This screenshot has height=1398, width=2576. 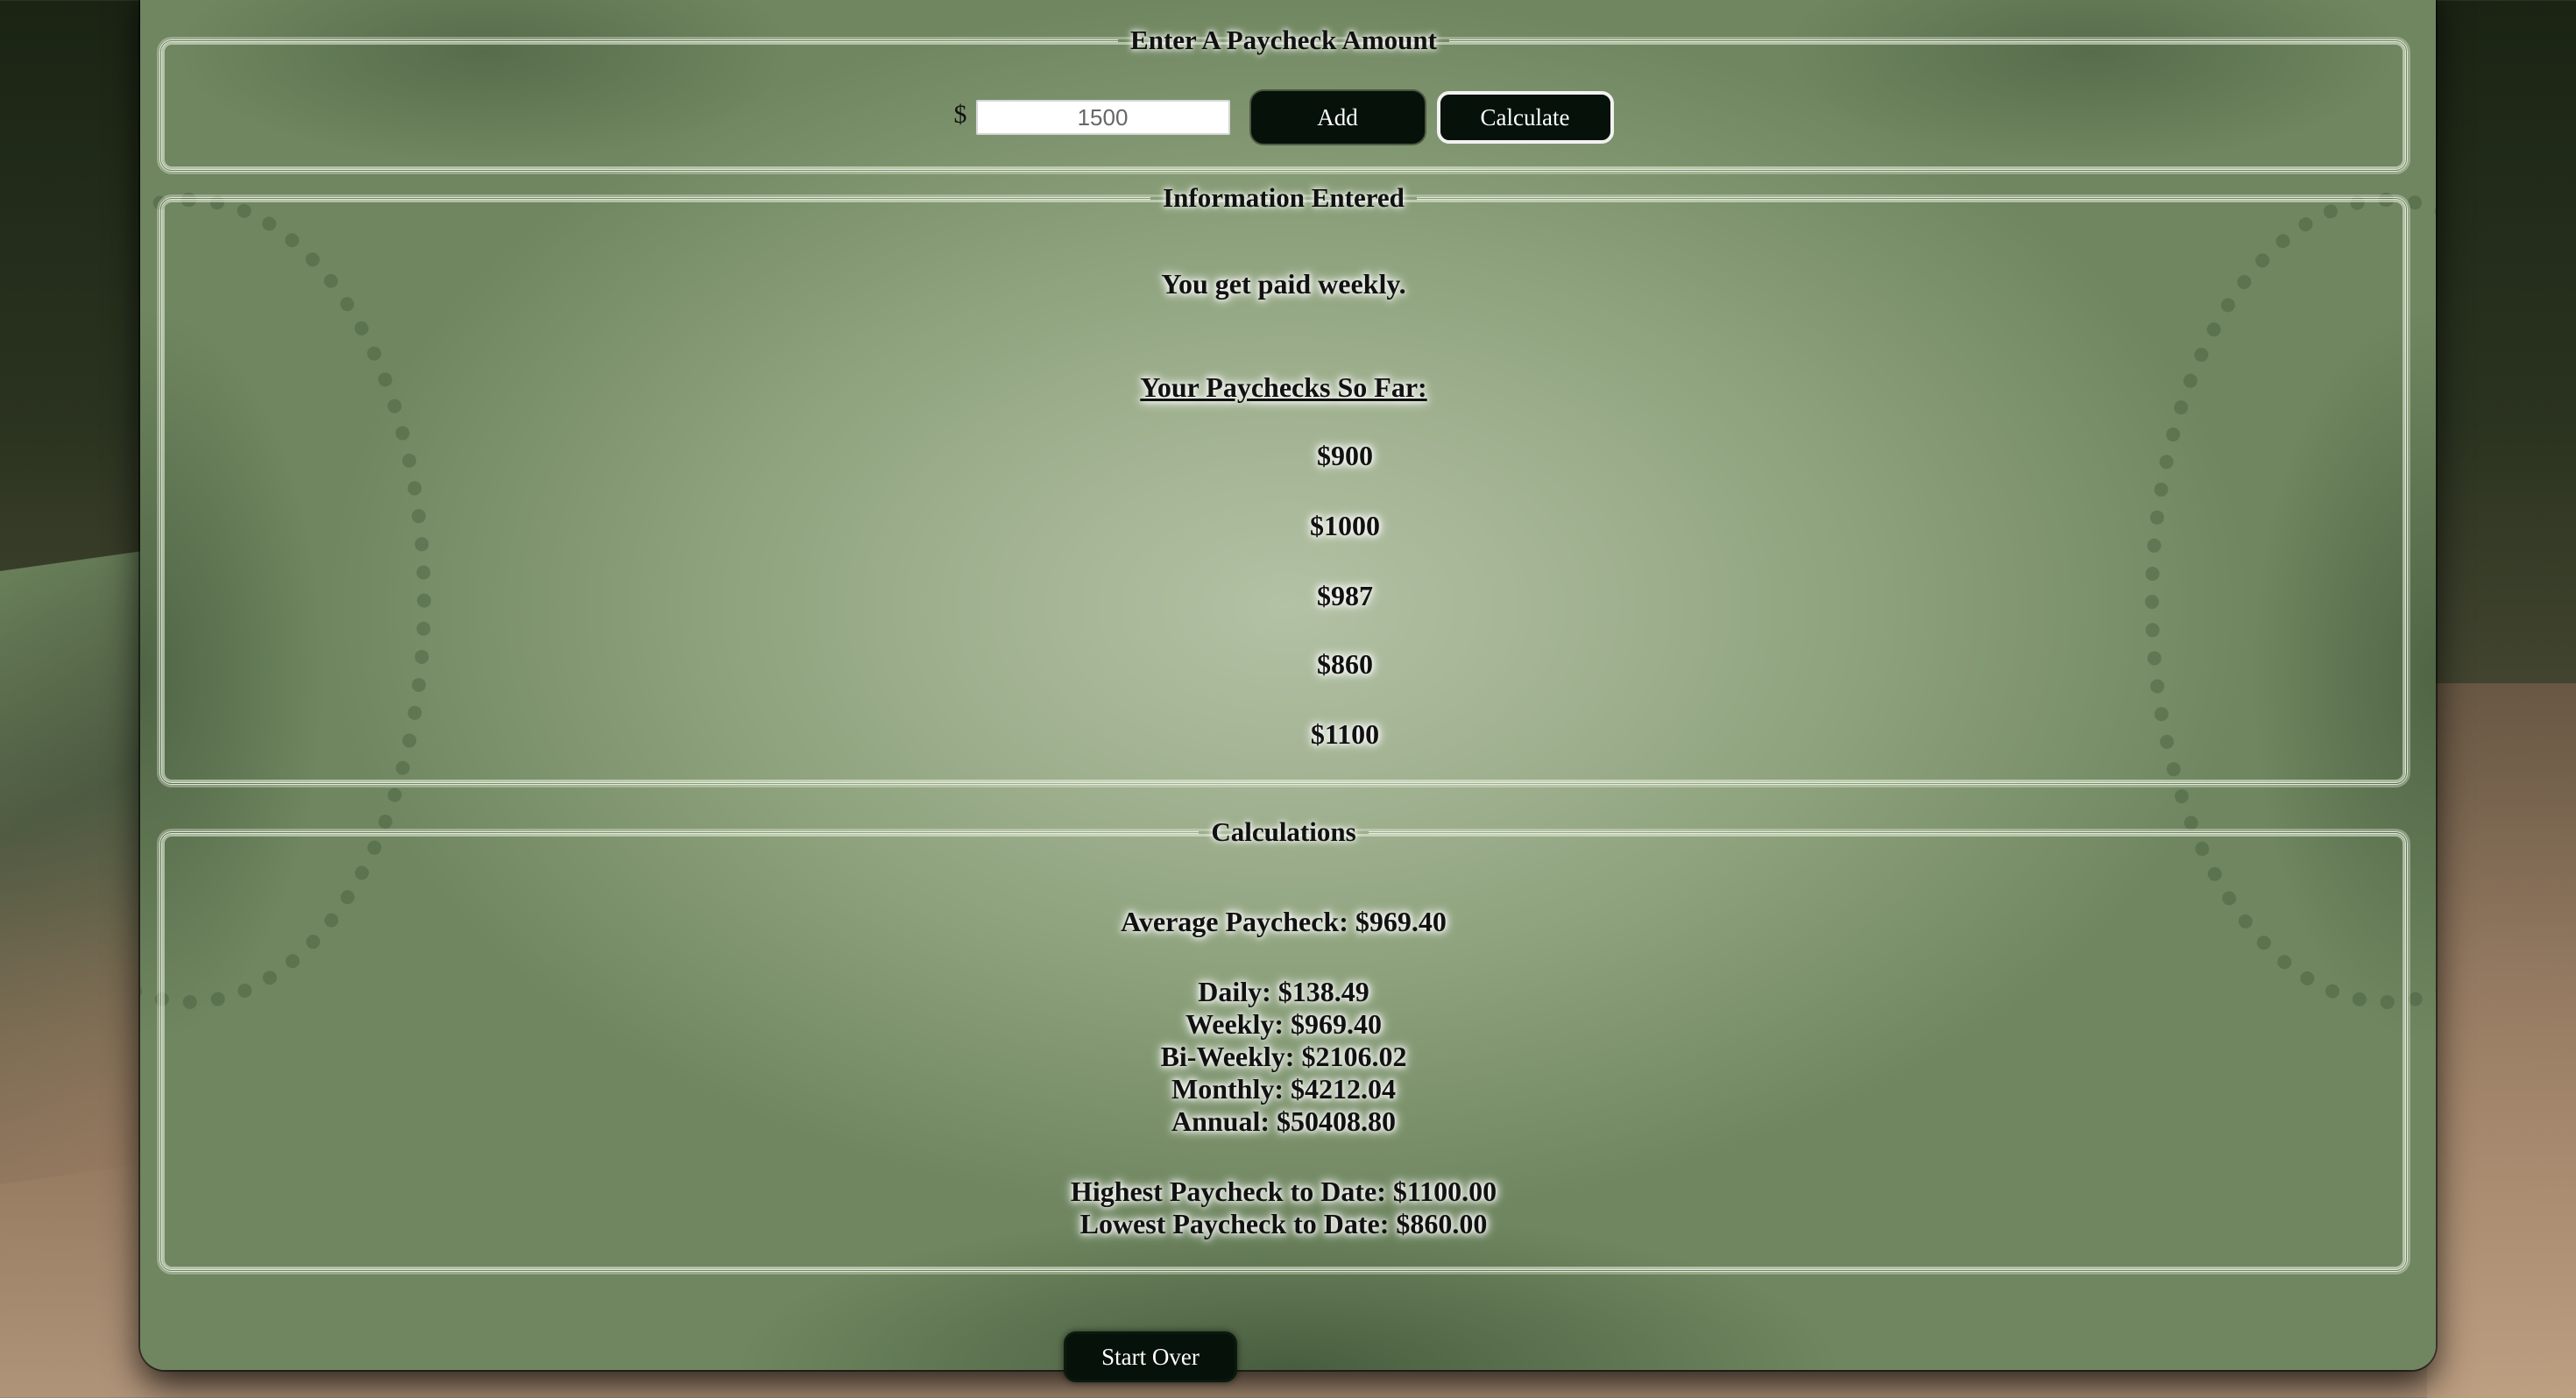 I want to click on paycheck-entry-legend: Enter A Paycheck Amount, so click(x=1283, y=40).